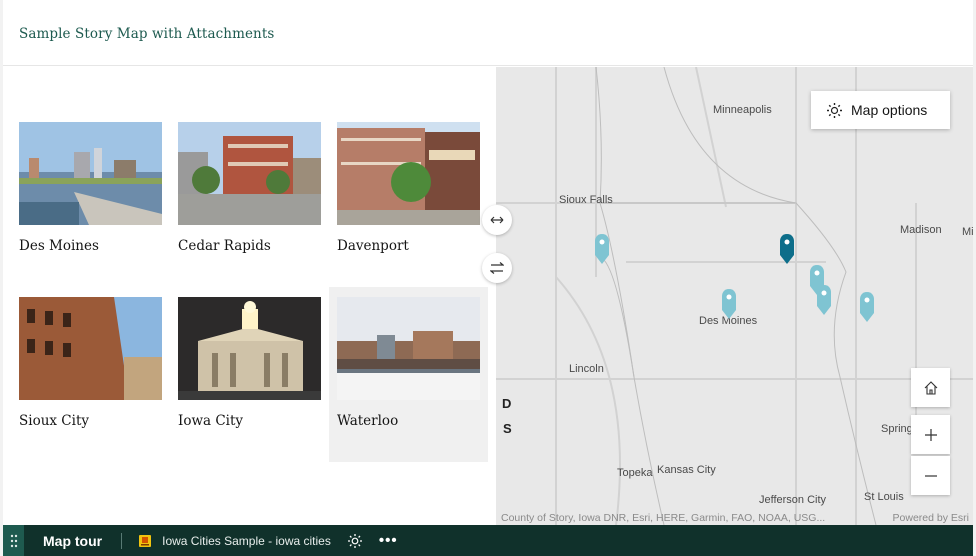  I want to click on map-label-city: Topeka, so click(635, 473).